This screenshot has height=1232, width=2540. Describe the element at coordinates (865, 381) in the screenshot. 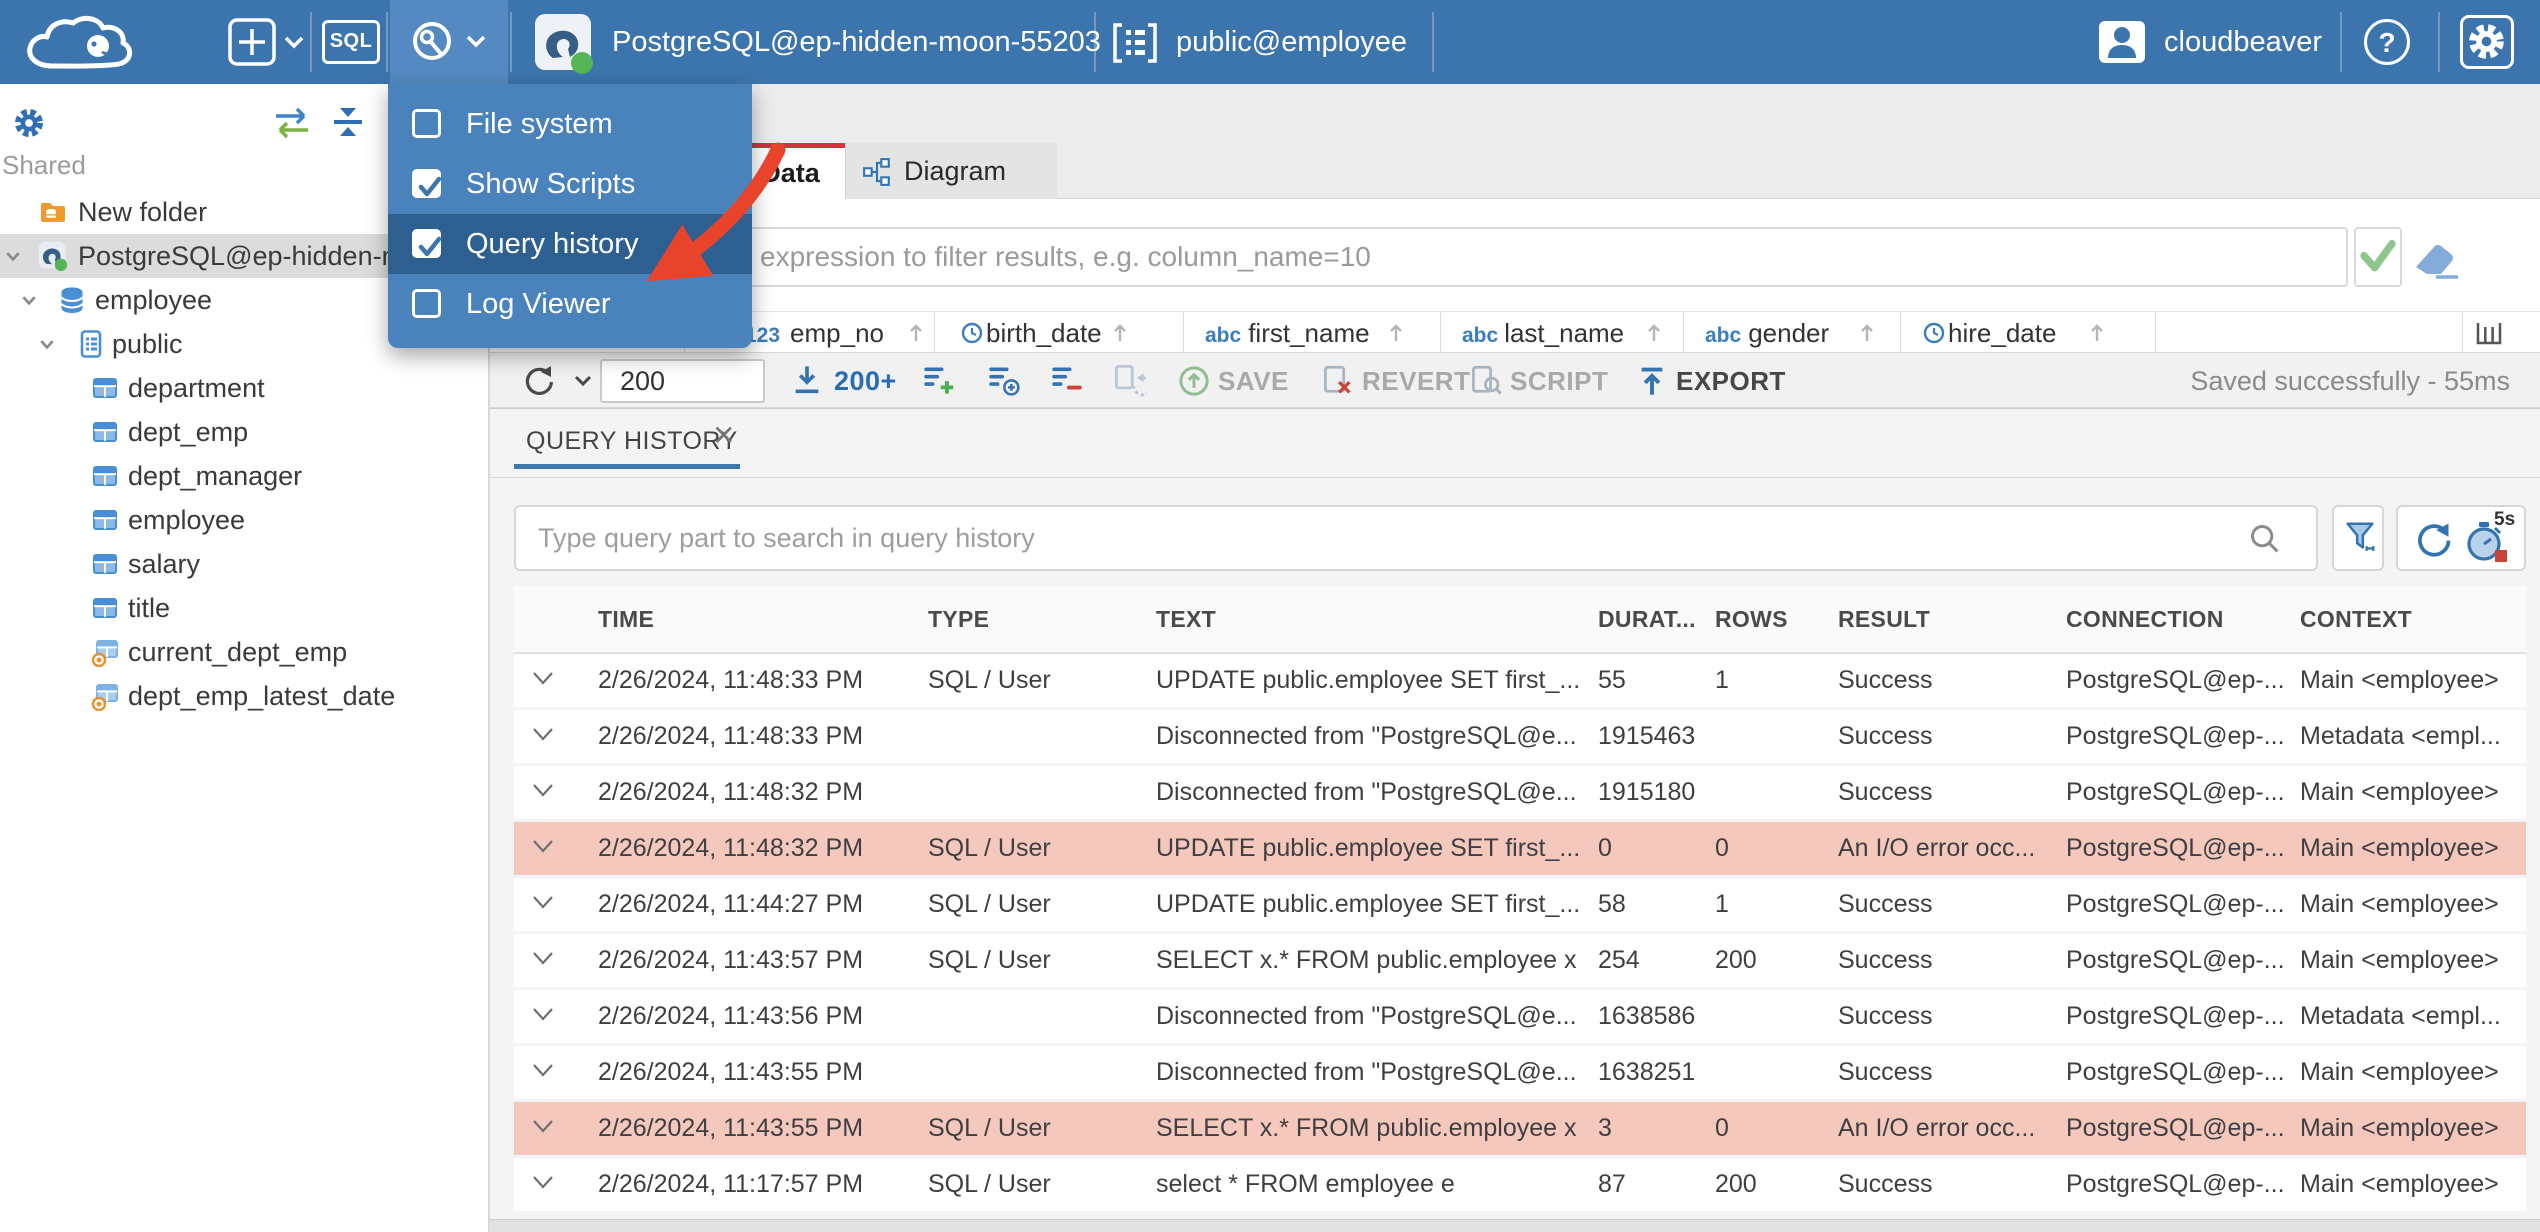

I see `fetch-more-button: 200+` at that location.